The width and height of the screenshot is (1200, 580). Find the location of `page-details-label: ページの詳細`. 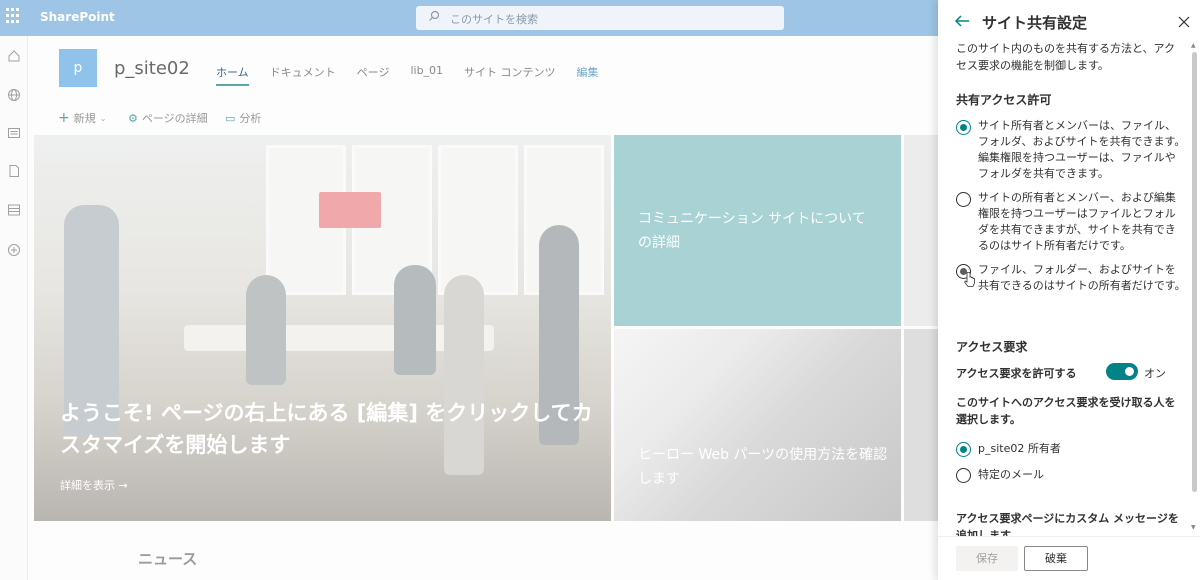

page-details-label: ページの詳細 is located at coordinates (174, 118).